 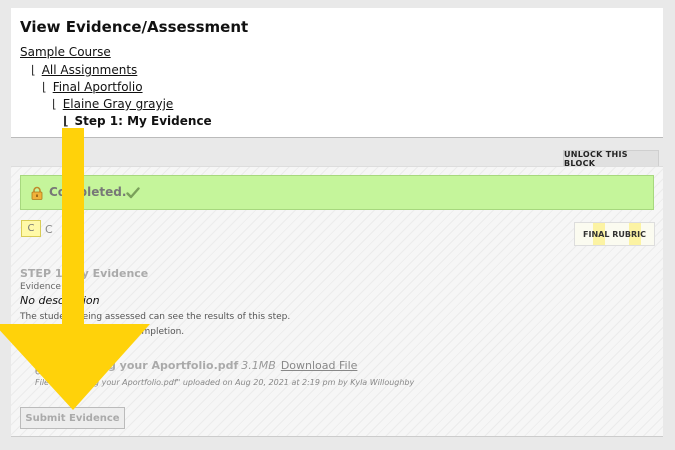 I want to click on completed-status-bar: Completed., so click(x=337, y=192).